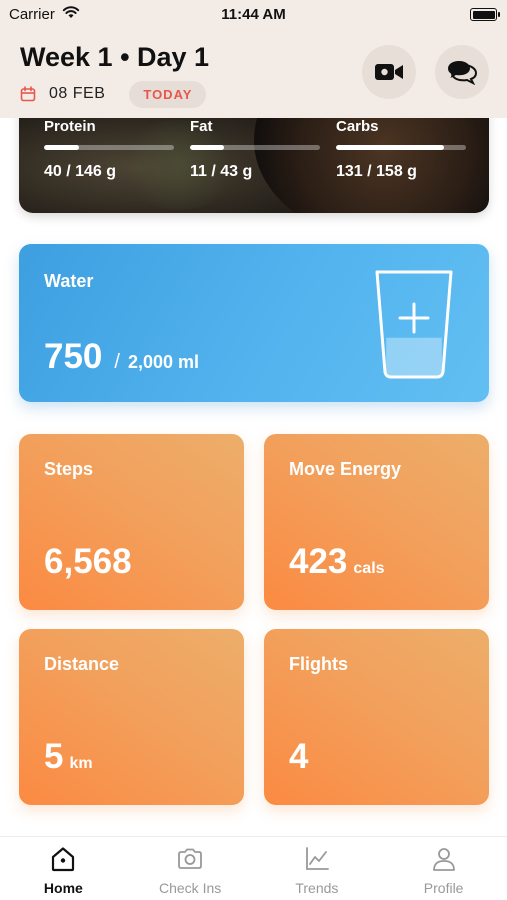  I want to click on move-energy-unit: cals, so click(369, 568).